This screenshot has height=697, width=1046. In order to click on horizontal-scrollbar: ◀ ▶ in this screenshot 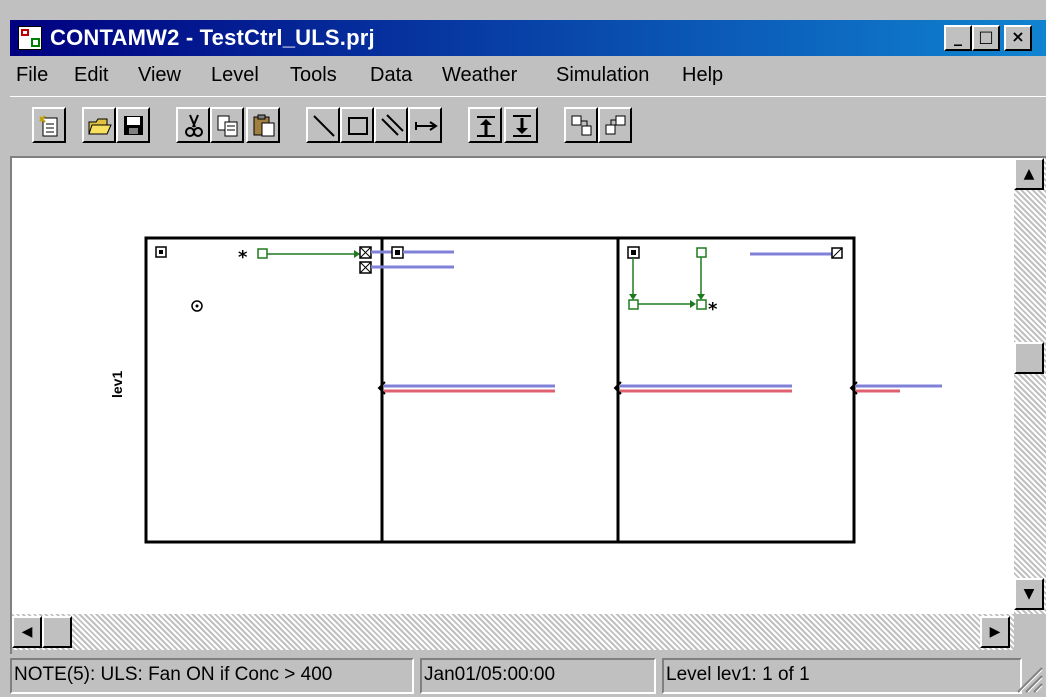, I will do `click(513, 632)`.